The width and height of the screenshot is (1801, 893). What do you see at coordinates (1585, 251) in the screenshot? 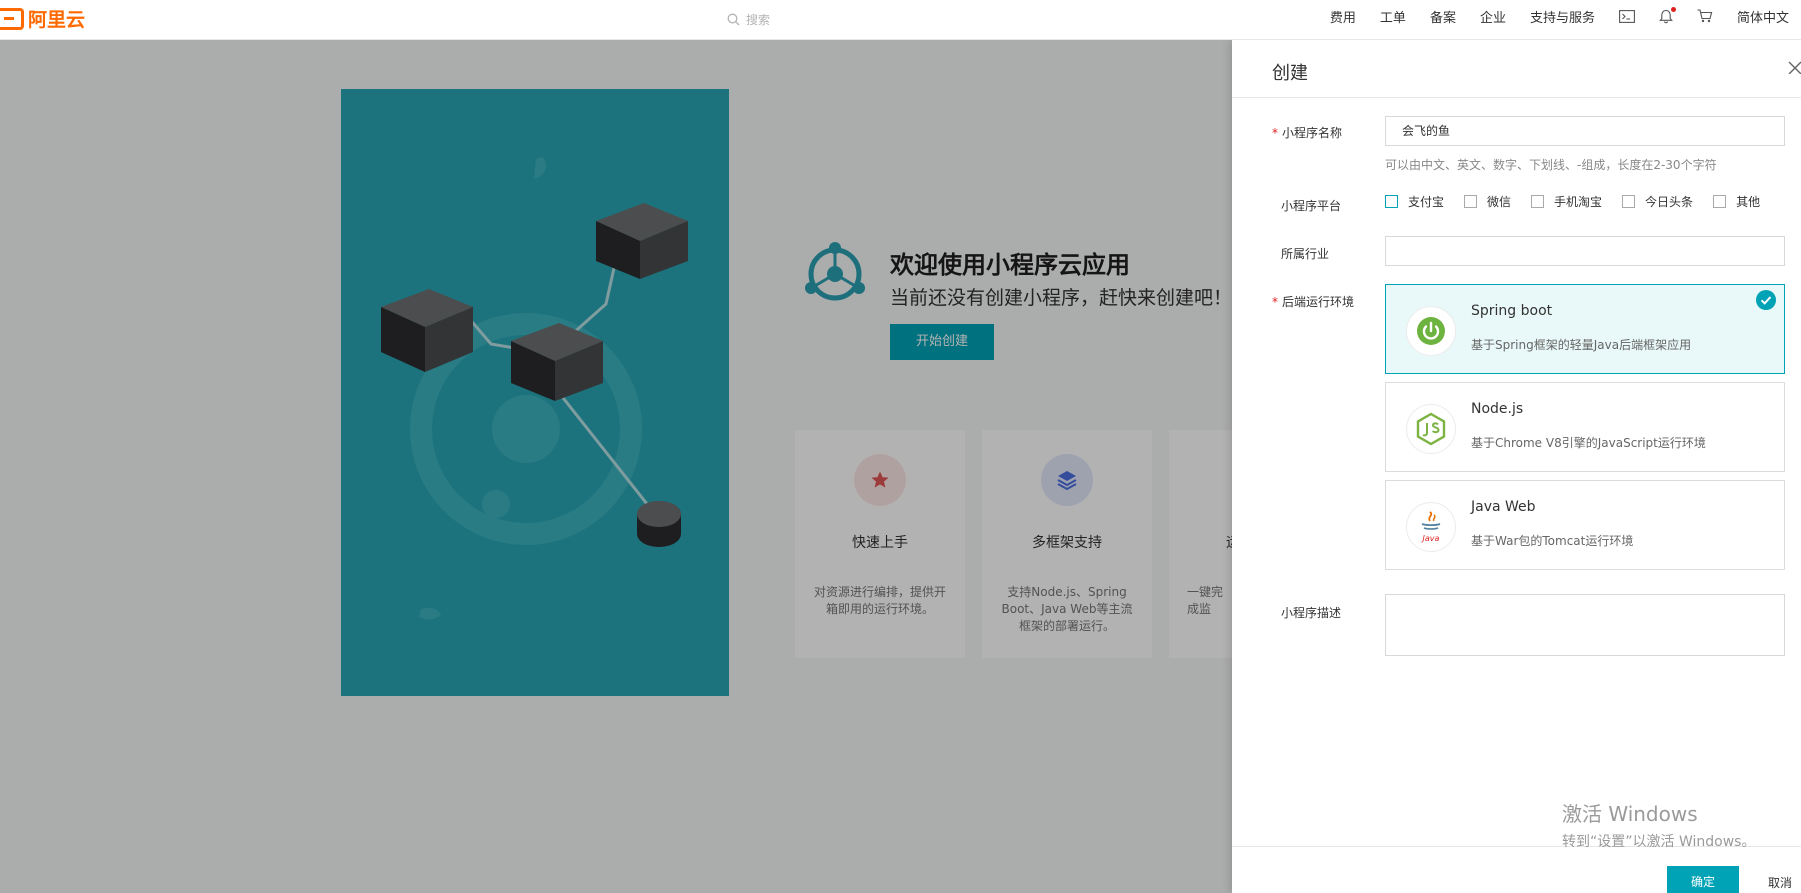
I see `industry-input` at bounding box center [1585, 251].